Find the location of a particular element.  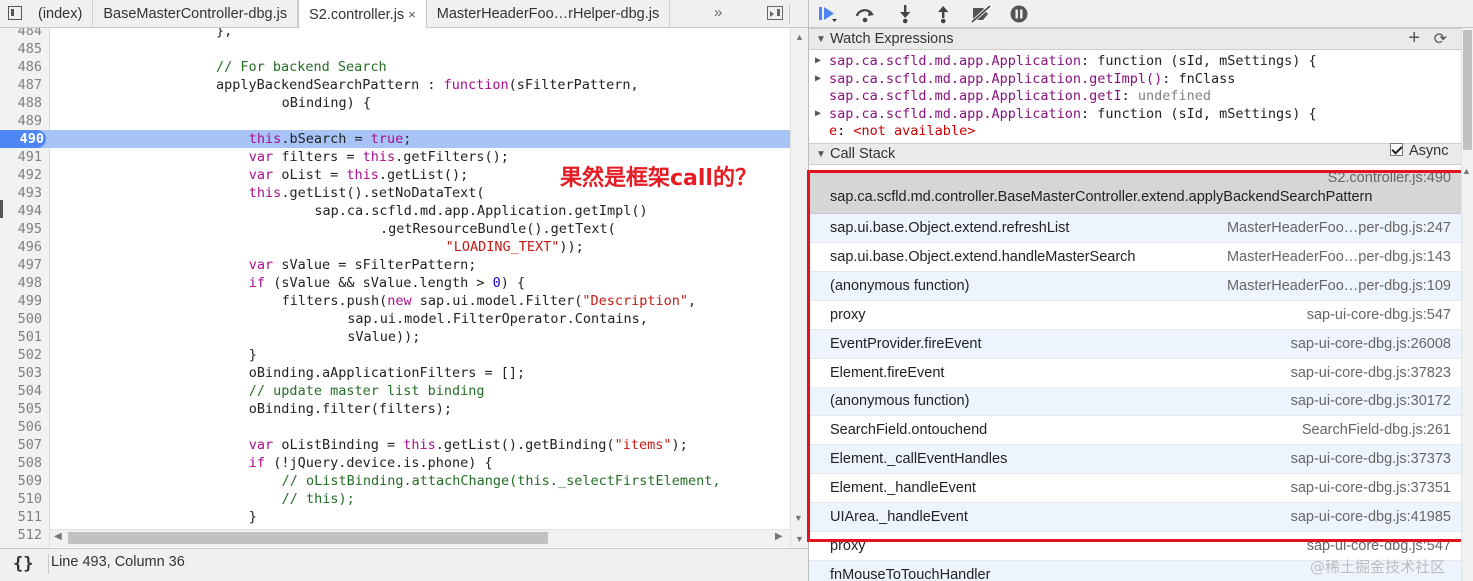

deactivate-breakpoints-icon is located at coordinates (981, 14).